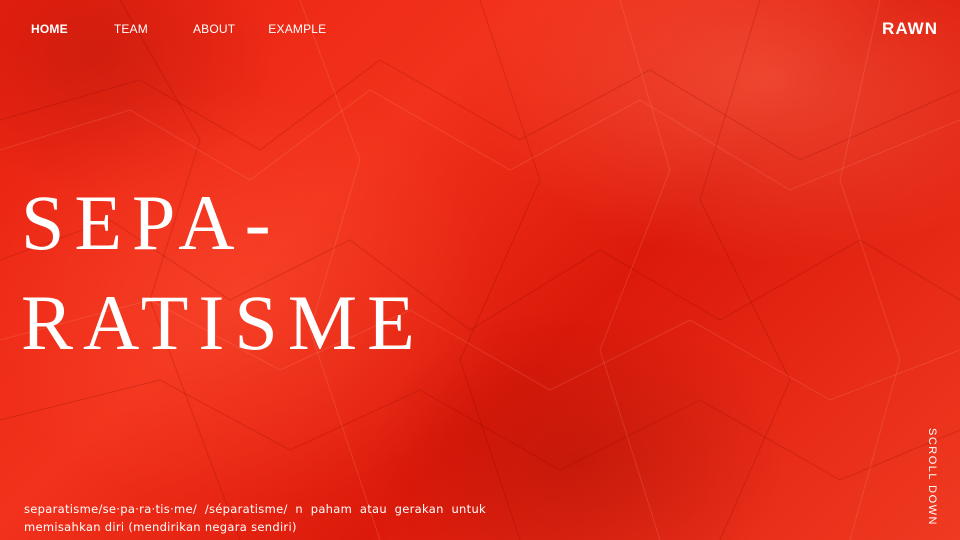  Describe the element at coordinates (151, 222) in the screenshot. I see `hero-title-line-1: SEPA-` at that location.